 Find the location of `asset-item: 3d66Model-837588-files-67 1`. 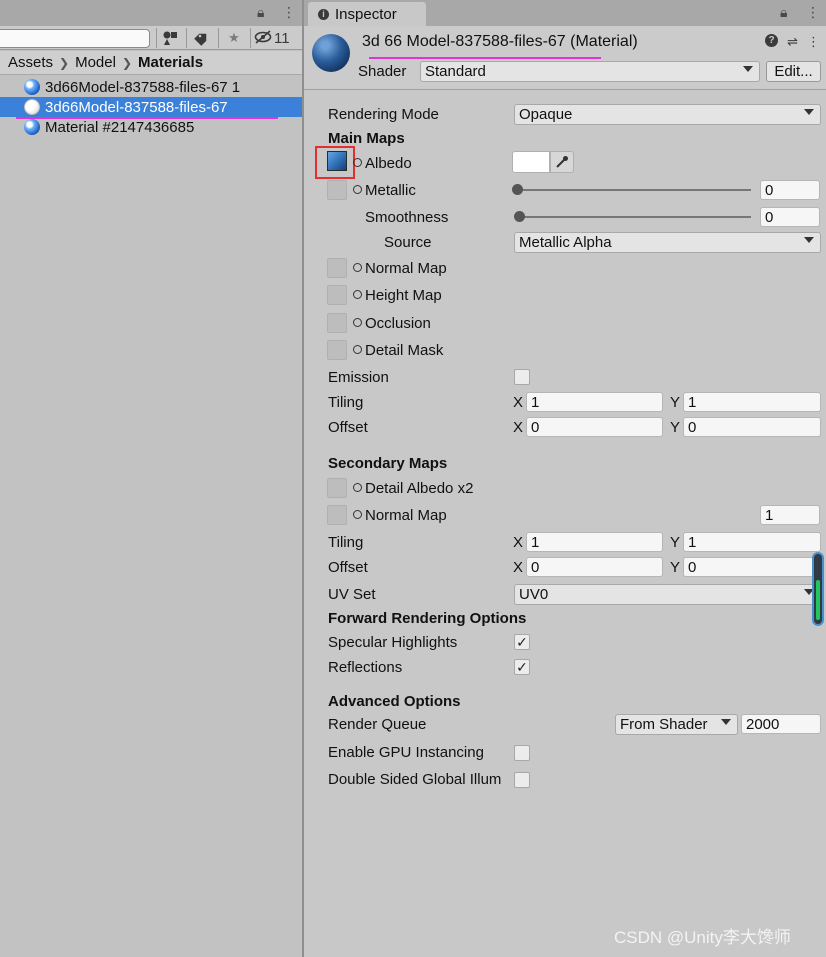

asset-item: 3d66Model-837588-files-67 1 is located at coordinates (151, 87).